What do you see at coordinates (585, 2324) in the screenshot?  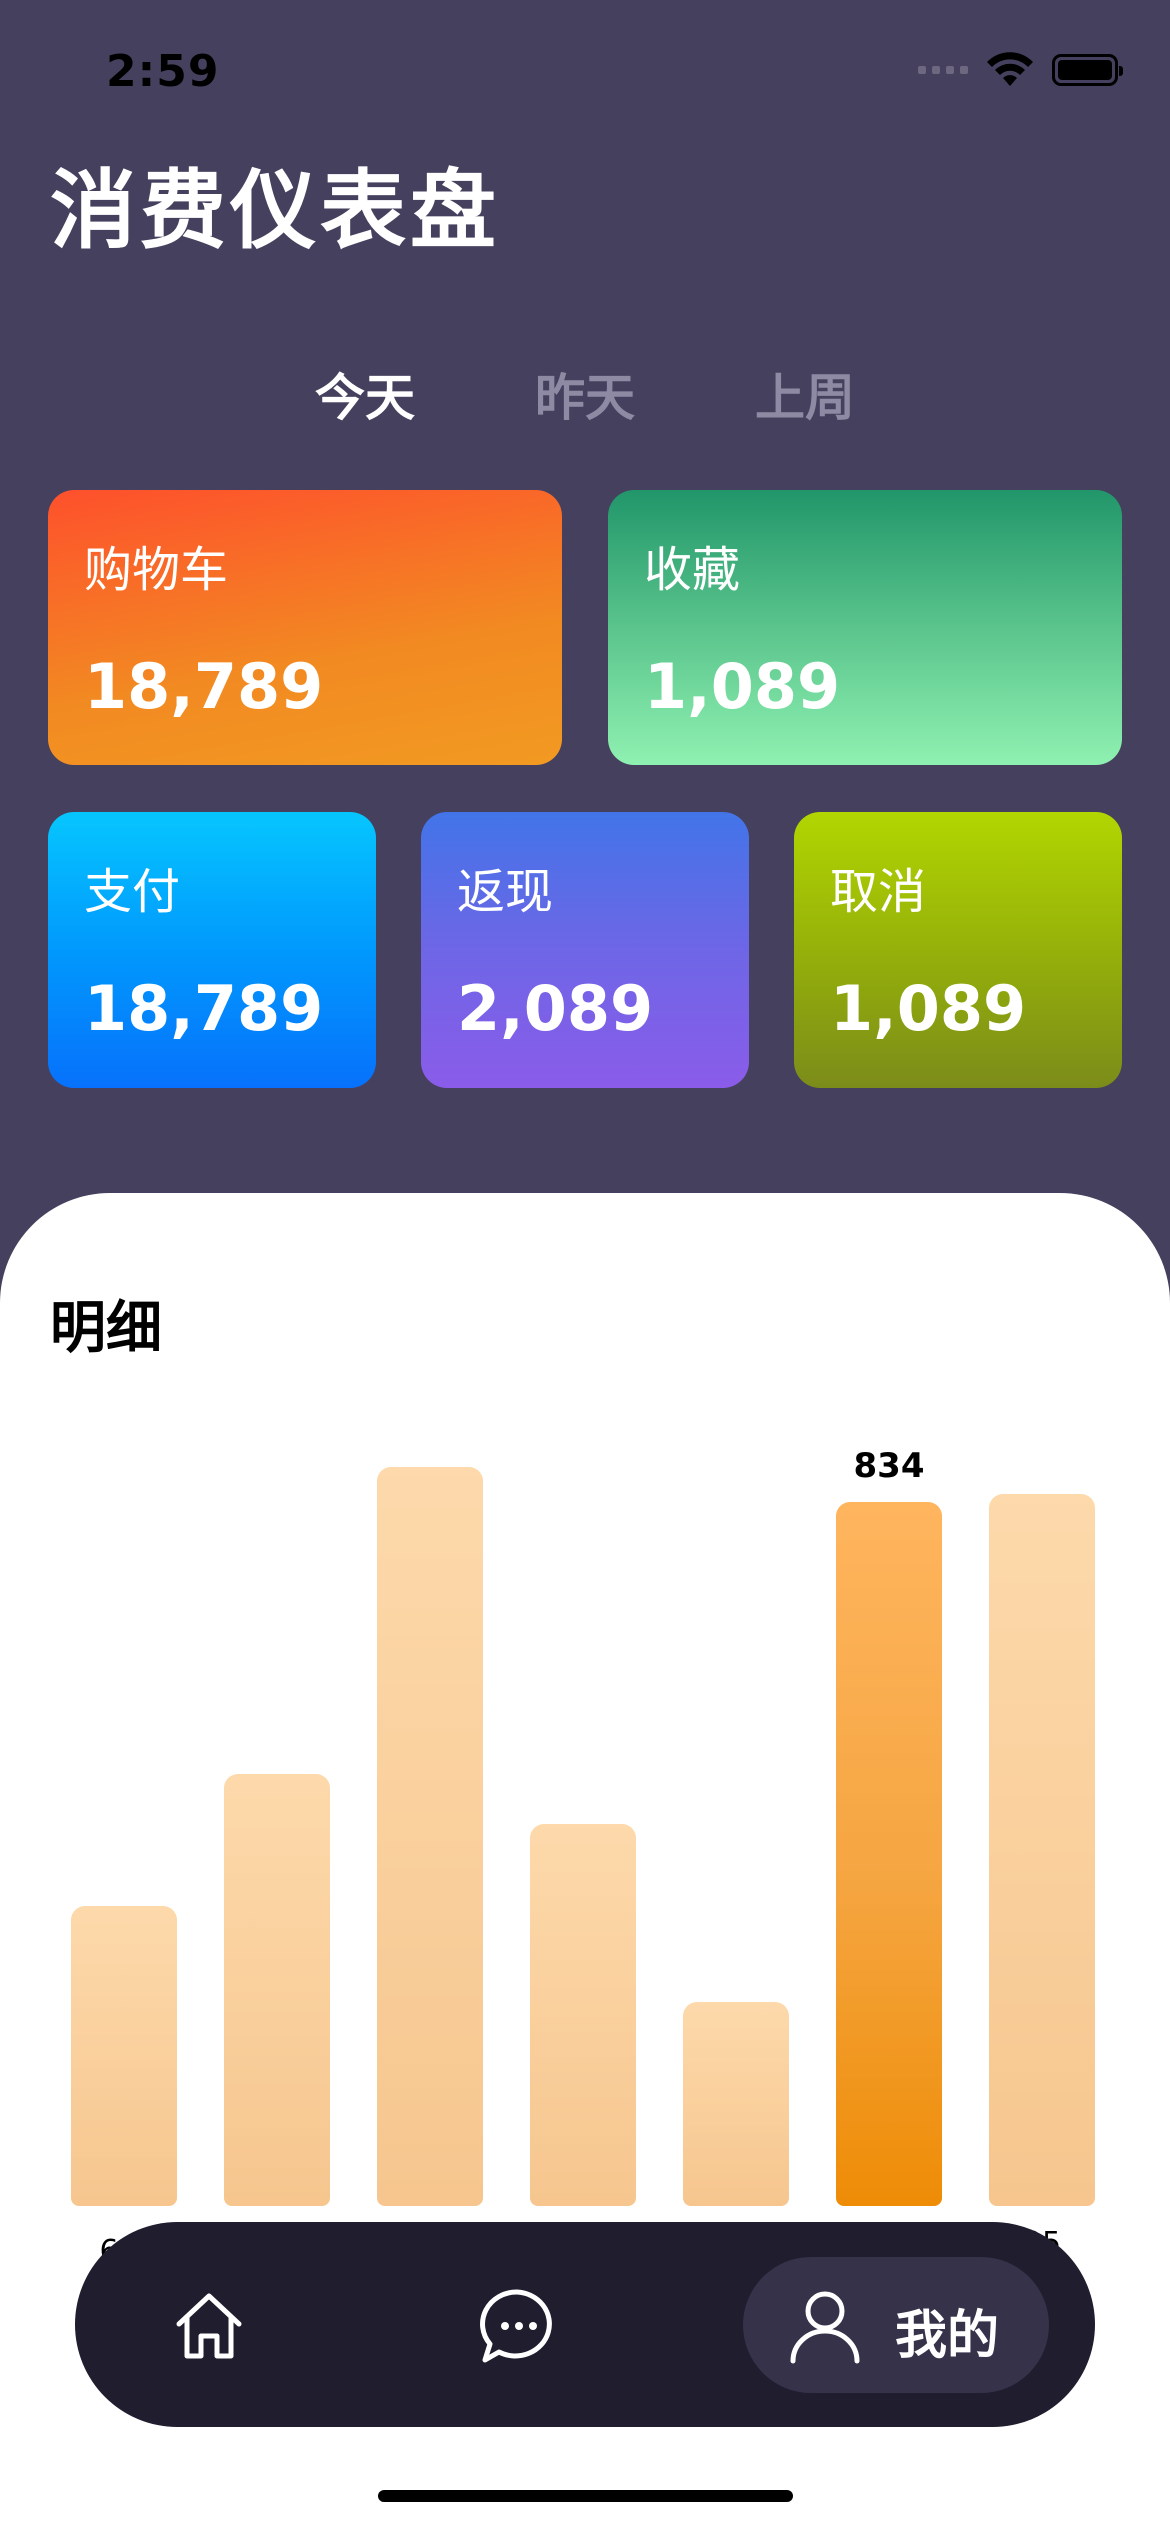 I see `bottom-tab-bar: 我的` at bounding box center [585, 2324].